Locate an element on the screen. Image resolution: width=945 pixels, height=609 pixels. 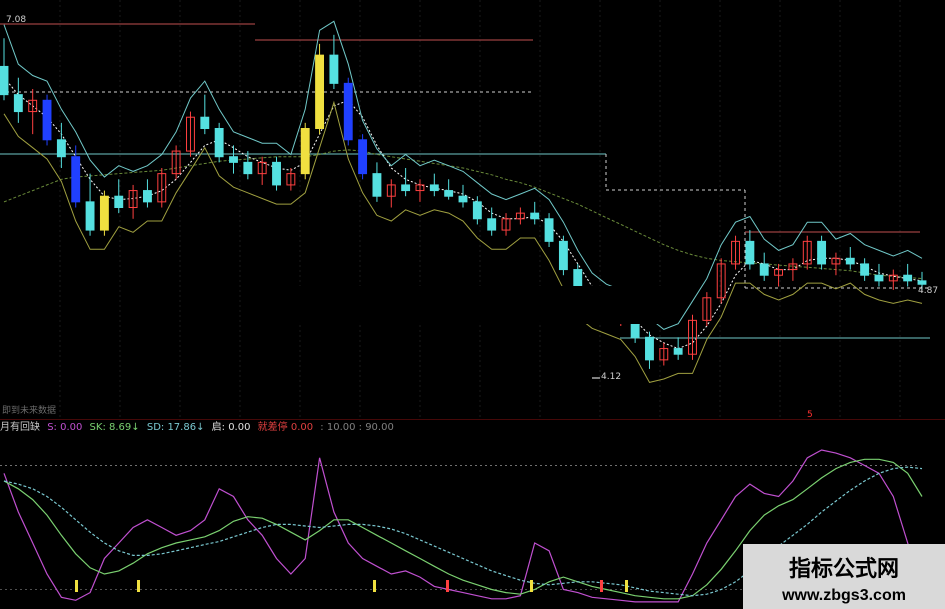
watermark-url: www.zbgs3.com is located at coordinates (844, 595).